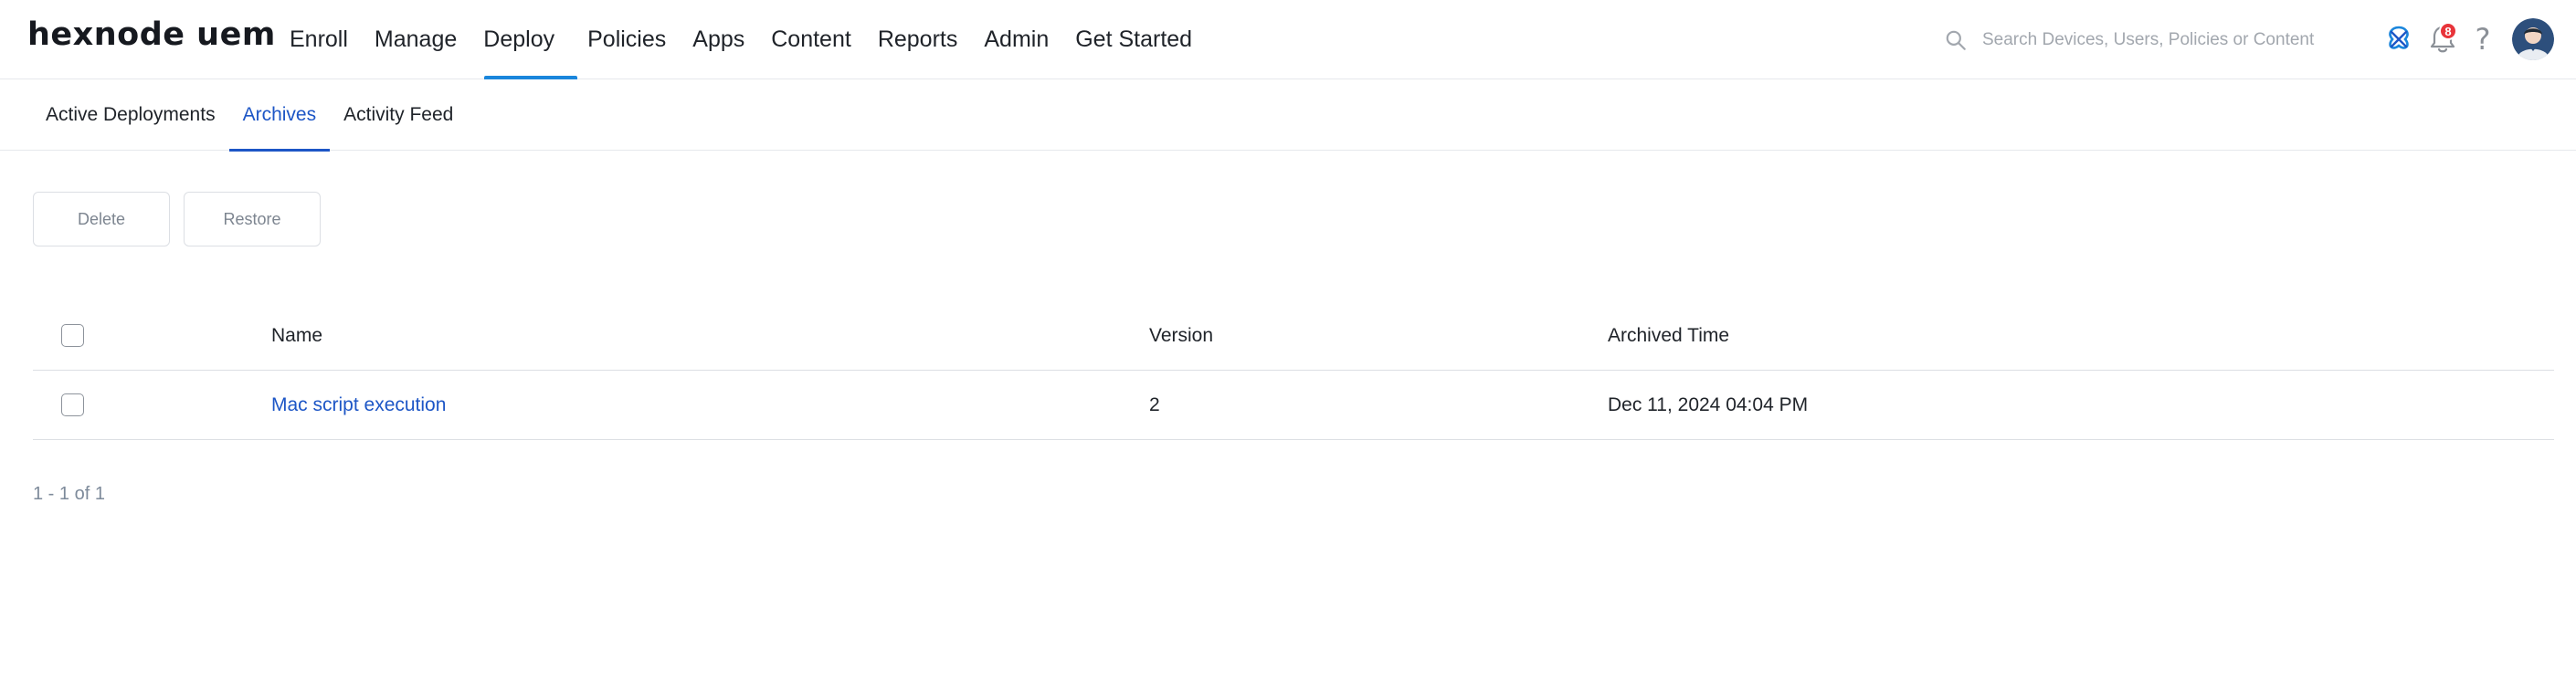 The image size is (2576, 692). I want to click on restore-button: Restore, so click(252, 219).